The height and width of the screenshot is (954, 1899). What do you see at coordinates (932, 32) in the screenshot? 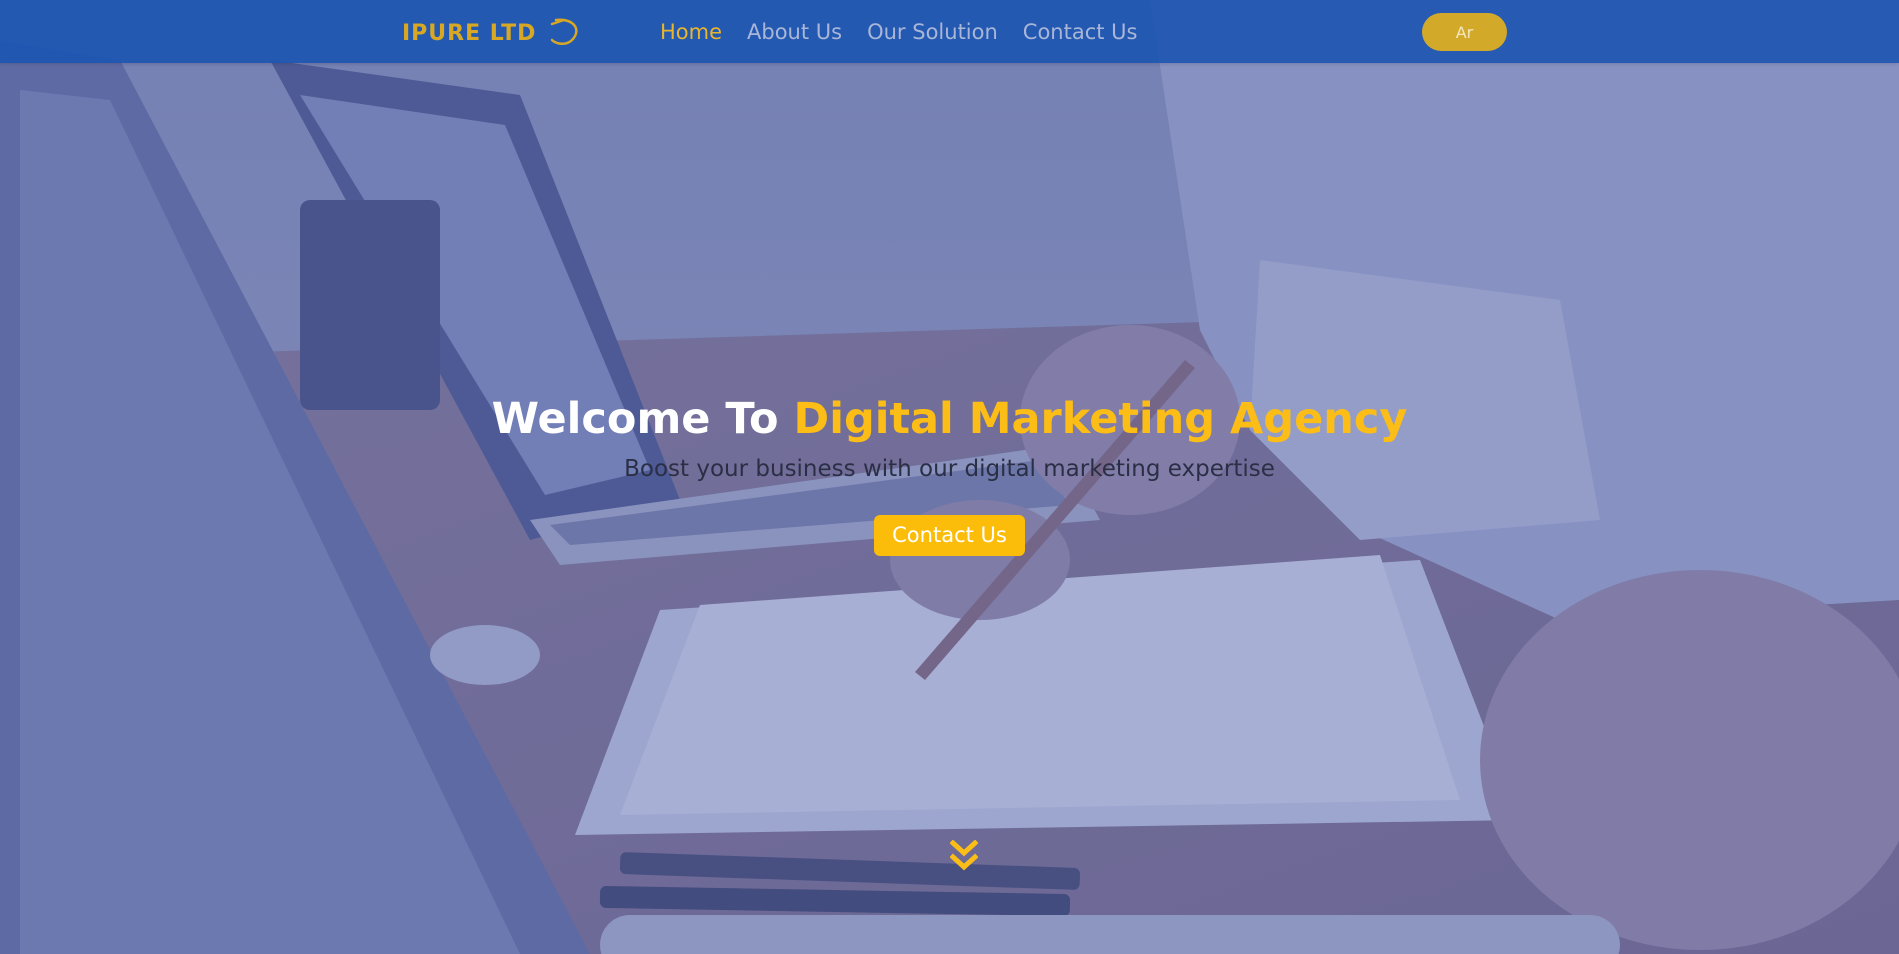
I see `nav-link-our-solution: Our Solution` at bounding box center [932, 32].